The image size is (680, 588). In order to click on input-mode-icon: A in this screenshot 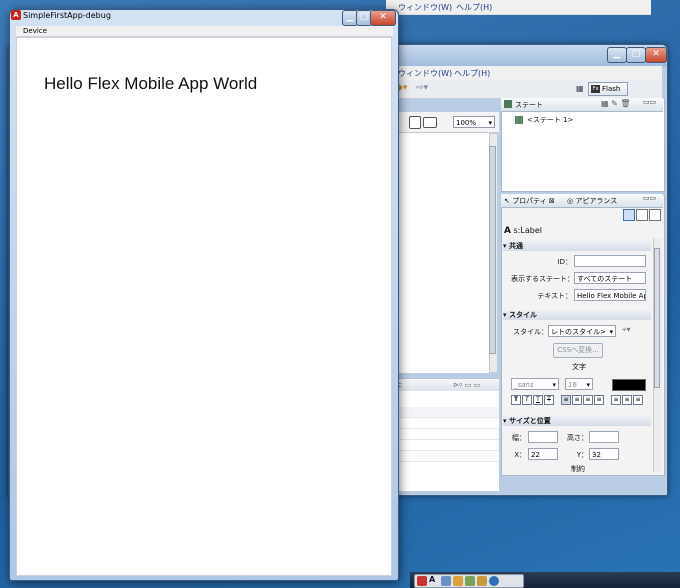, I will do `click(432, 579)`.